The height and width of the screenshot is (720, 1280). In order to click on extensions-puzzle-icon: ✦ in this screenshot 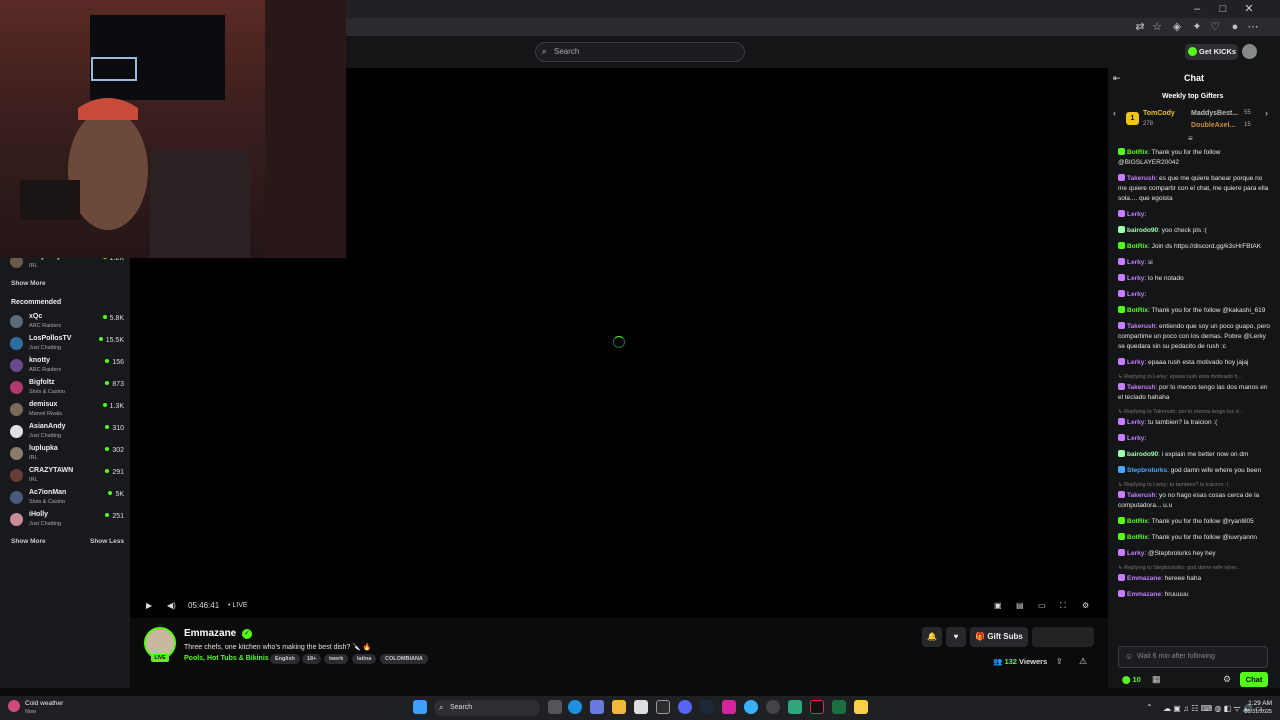, I will do `click(1197, 27)`.